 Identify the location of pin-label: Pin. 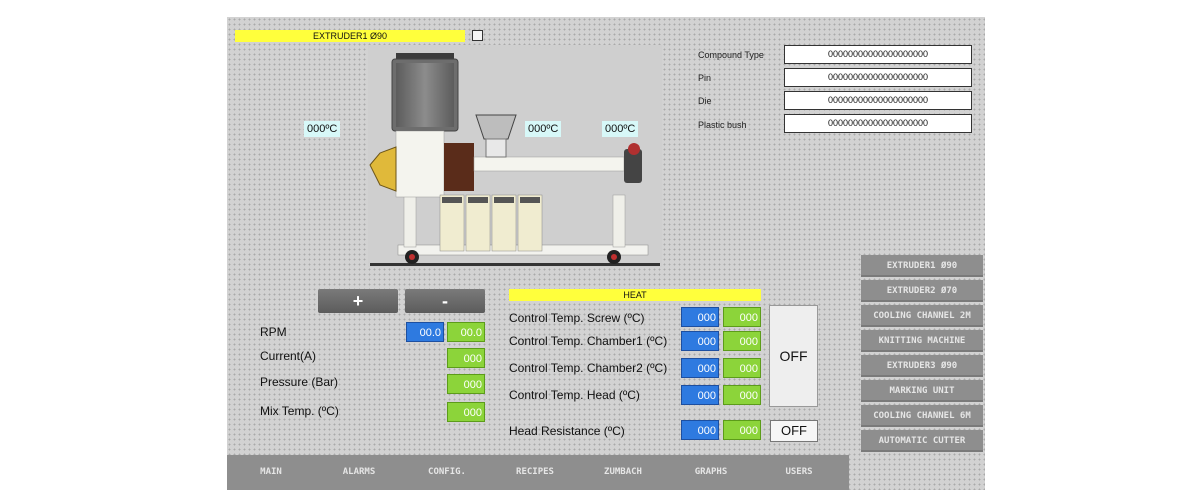
(705, 78).